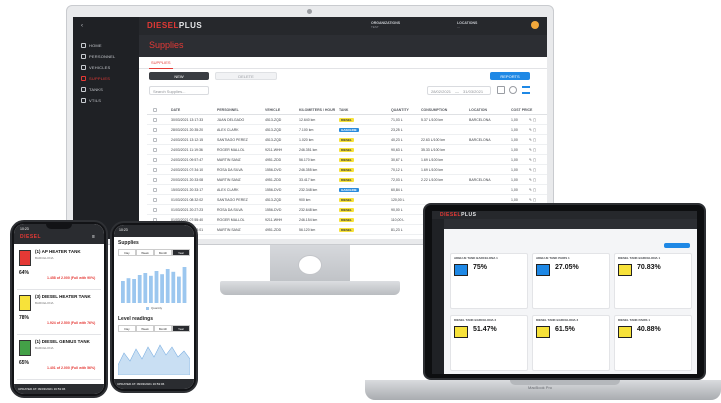  I want to click on cell-date: 20/03/2021 20:33:08, so click(187, 180).